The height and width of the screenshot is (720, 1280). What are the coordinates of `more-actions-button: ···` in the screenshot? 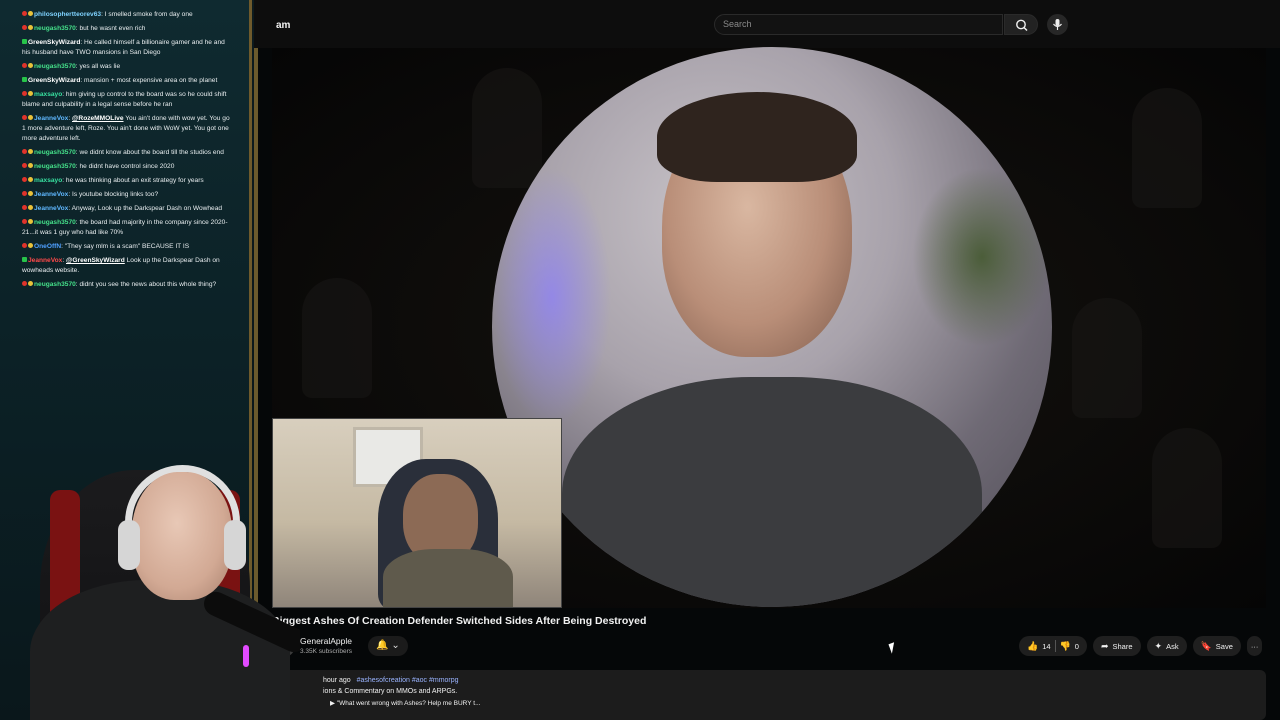 It's located at (1254, 646).